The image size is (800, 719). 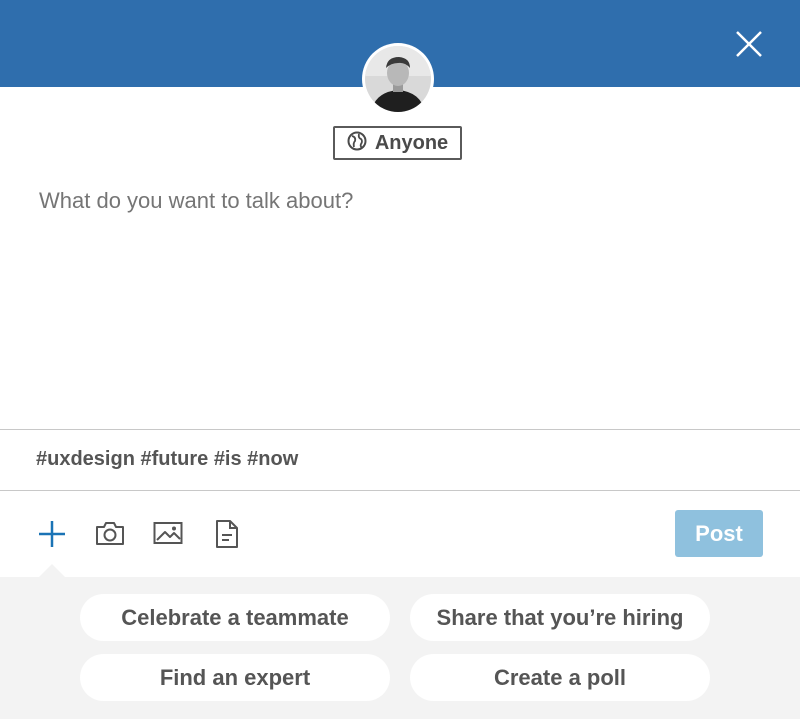 What do you see at coordinates (560, 677) in the screenshot?
I see `suggestion-chip-poll: Create a poll` at bounding box center [560, 677].